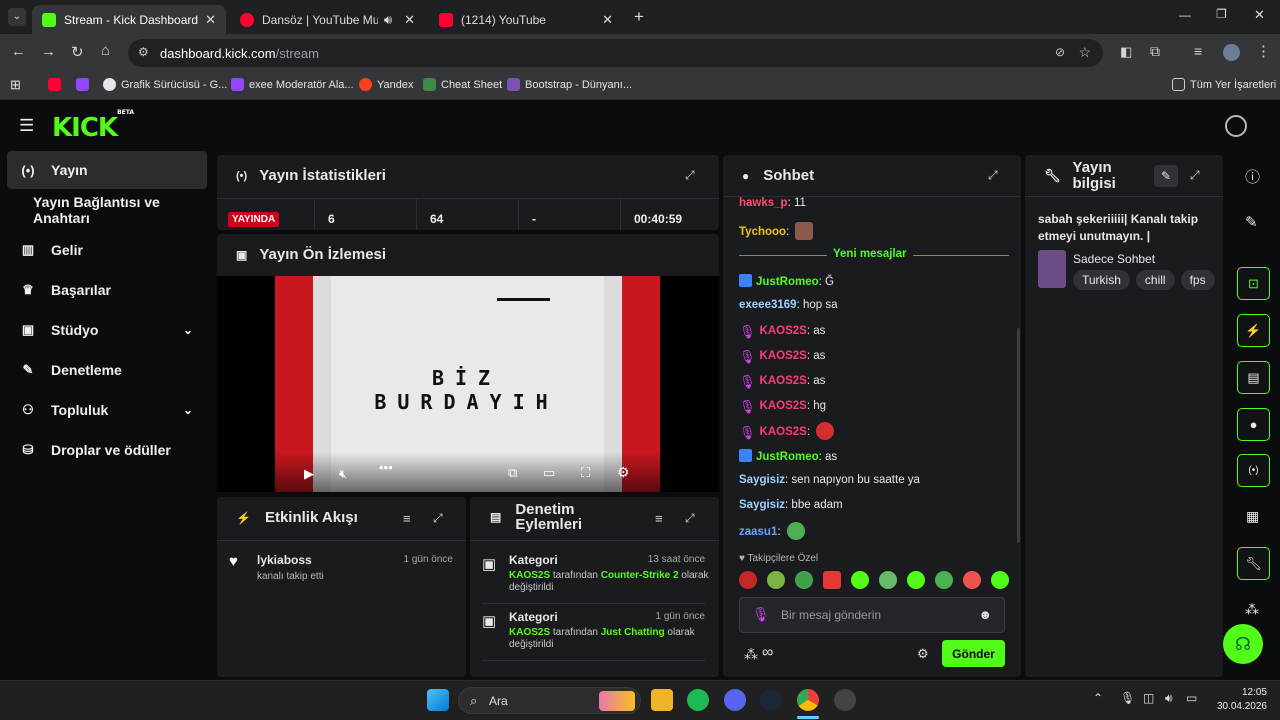 The image size is (1280, 720). What do you see at coordinates (386, 467) in the screenshot?
I see `more-icon: •••` at bounding box center [386, 467].